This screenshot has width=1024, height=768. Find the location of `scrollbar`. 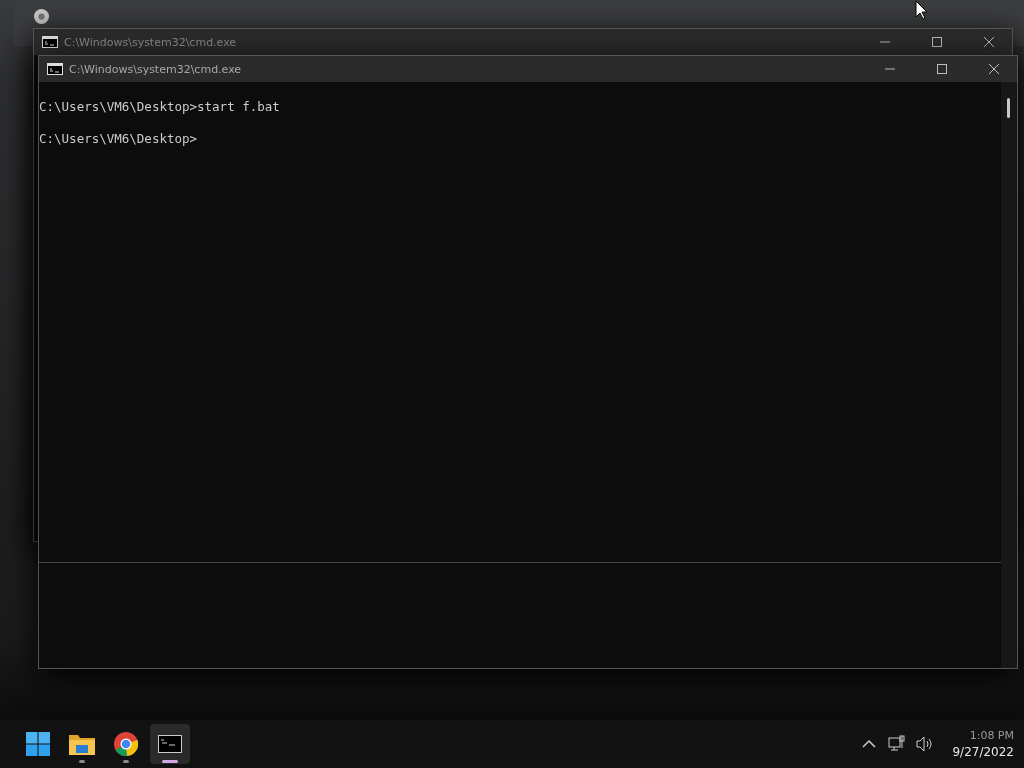

scrollbar is located at coordinates (1009, 375).